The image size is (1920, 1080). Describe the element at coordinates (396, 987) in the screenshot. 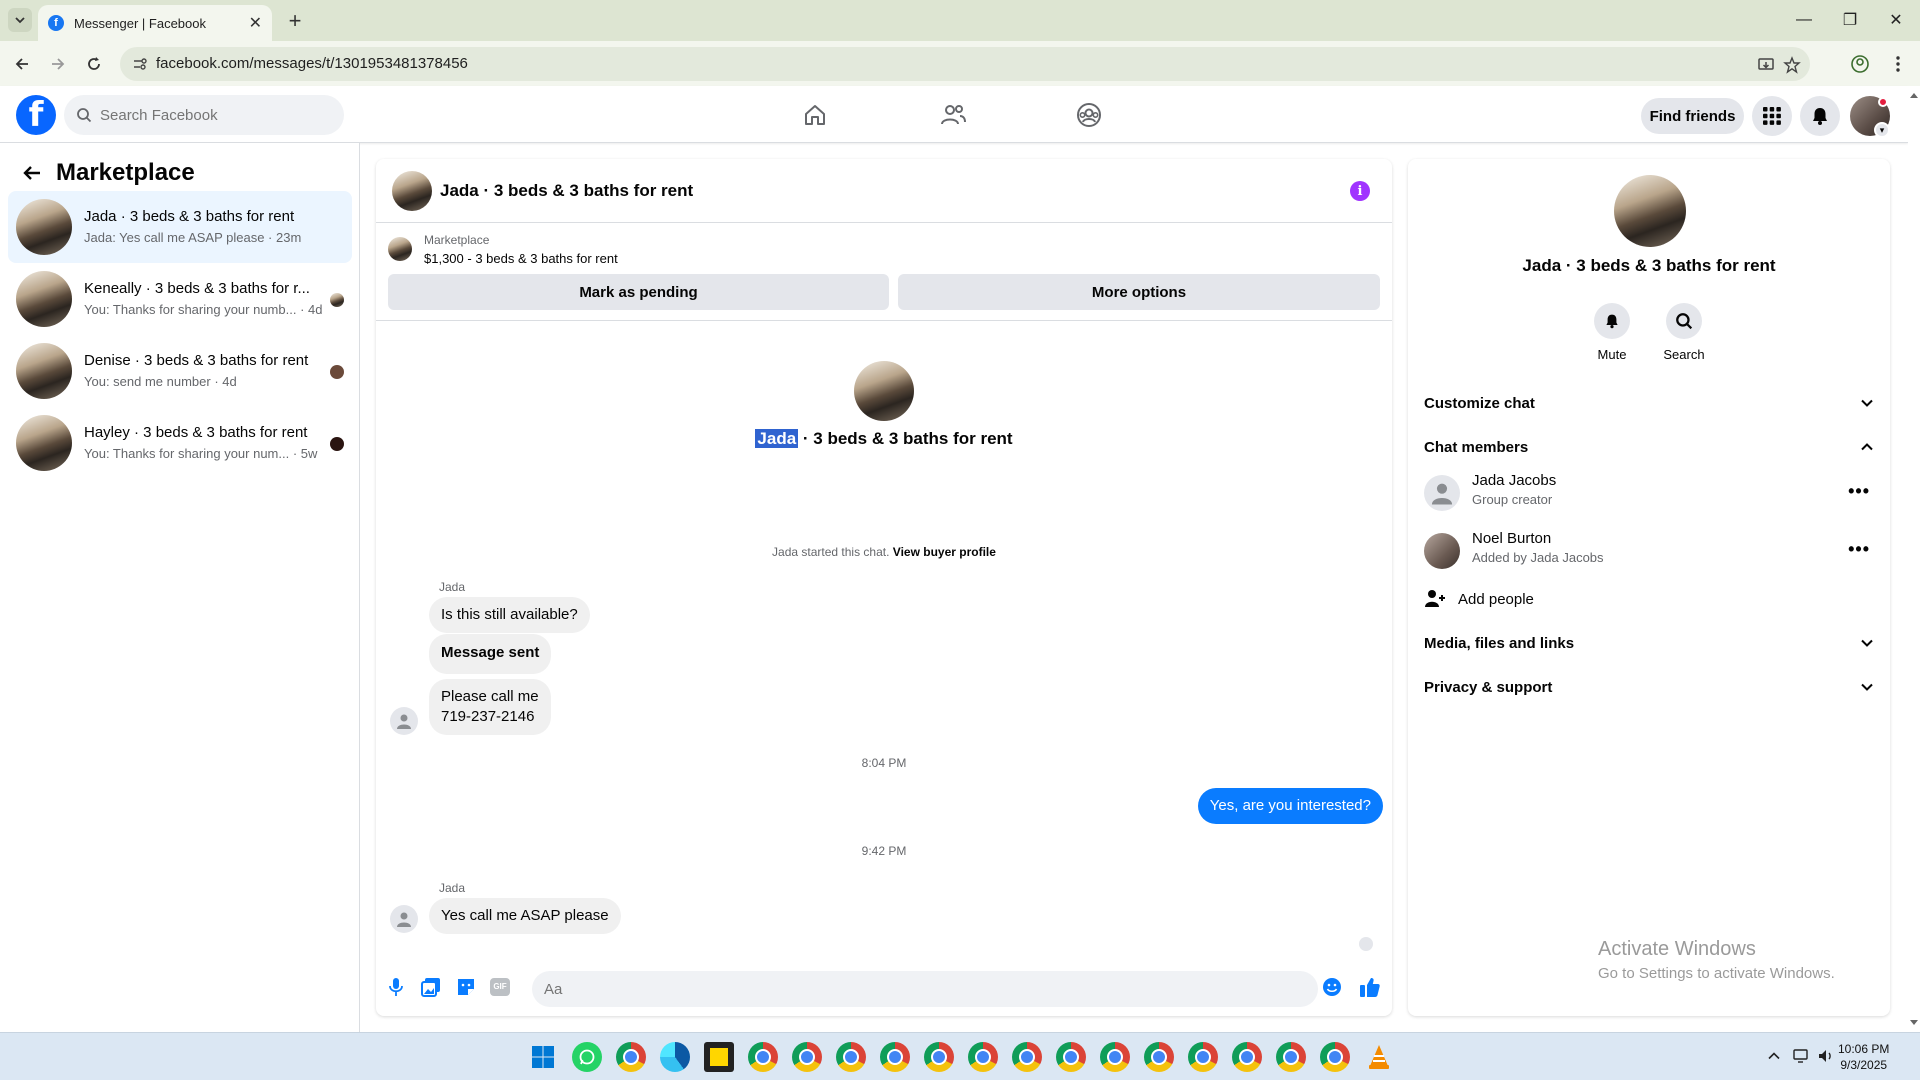

I see `microphone-icon` at that location.